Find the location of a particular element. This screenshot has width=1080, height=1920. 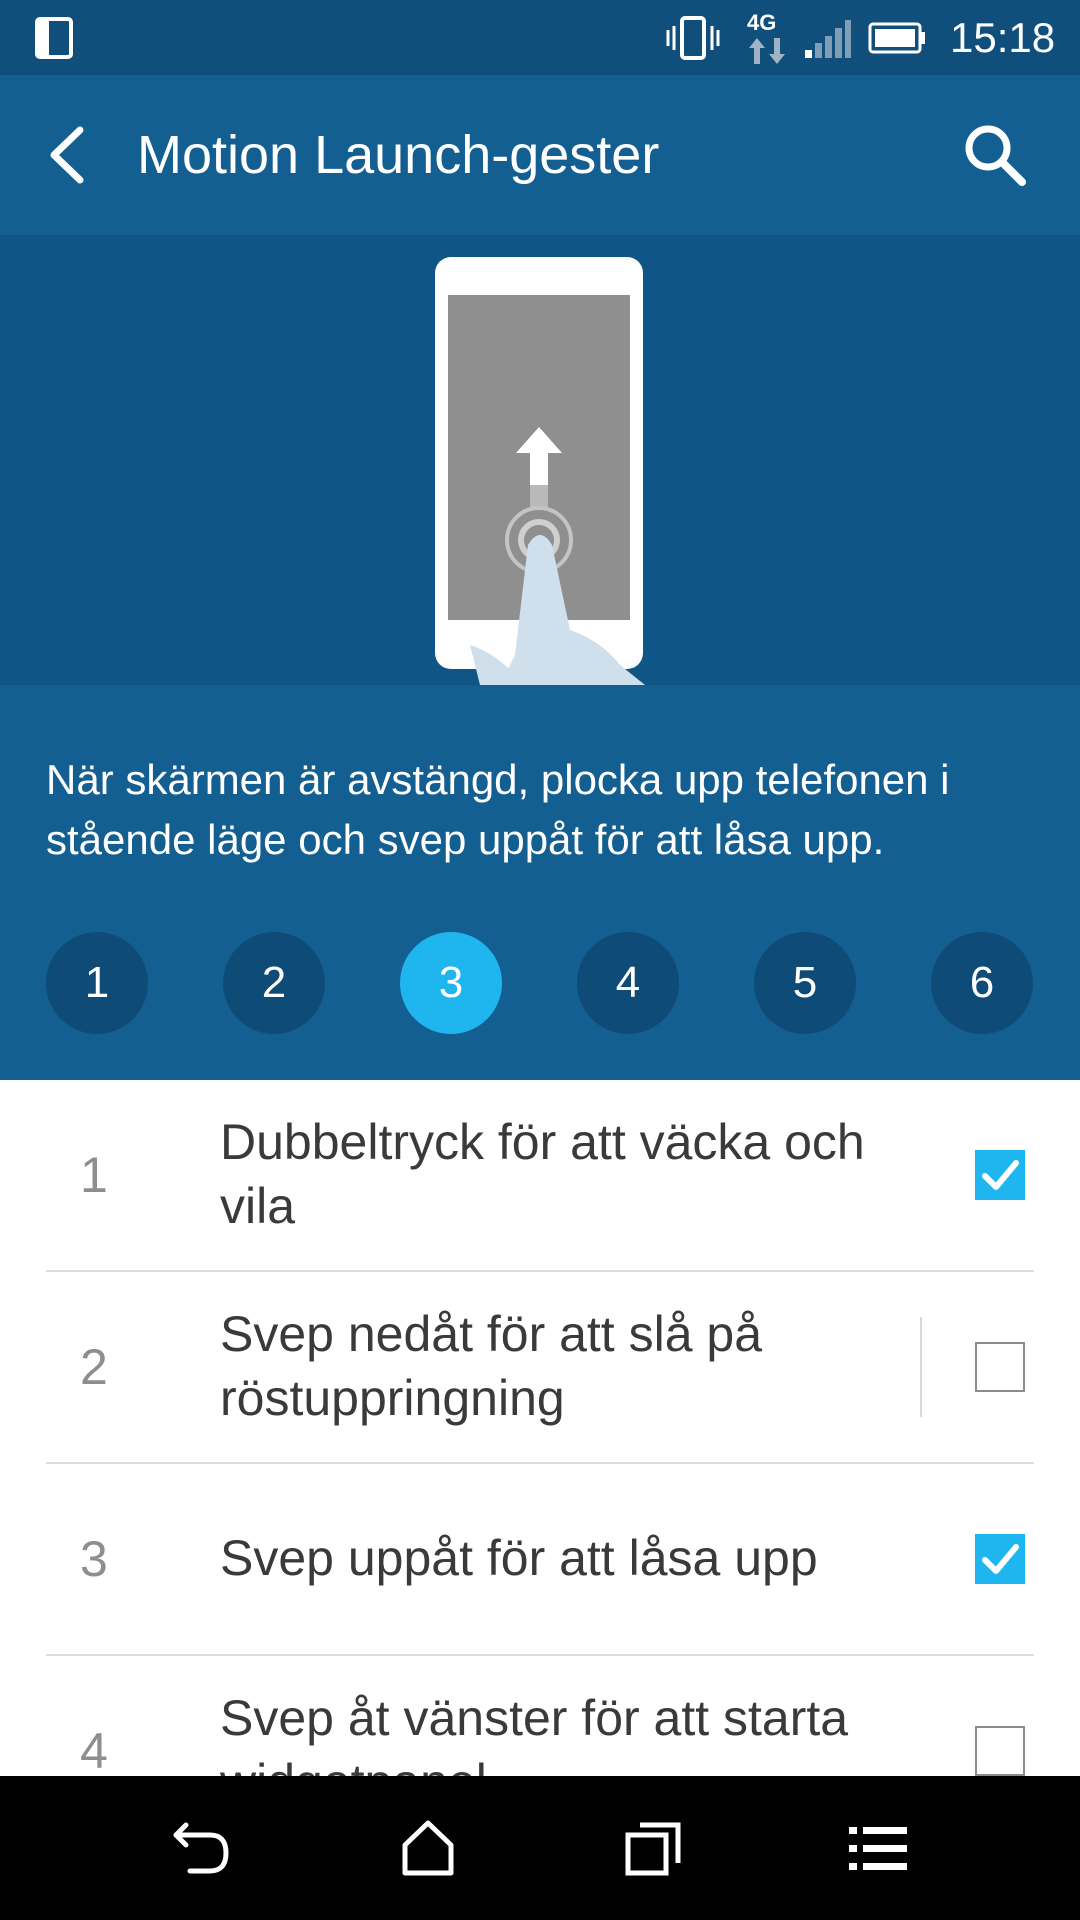

item-label: Svep uppåt för att låsa upp is located at coordinates (519, 1558).